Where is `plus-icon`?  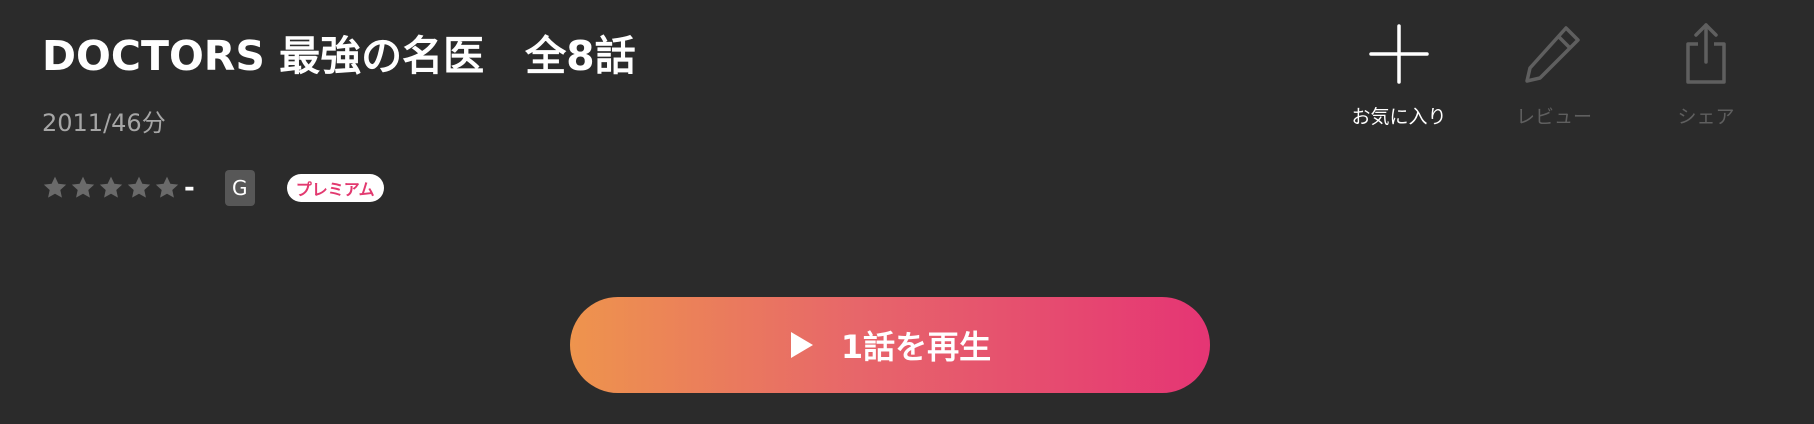 plus-icon is located at coordinates (1399, 54).